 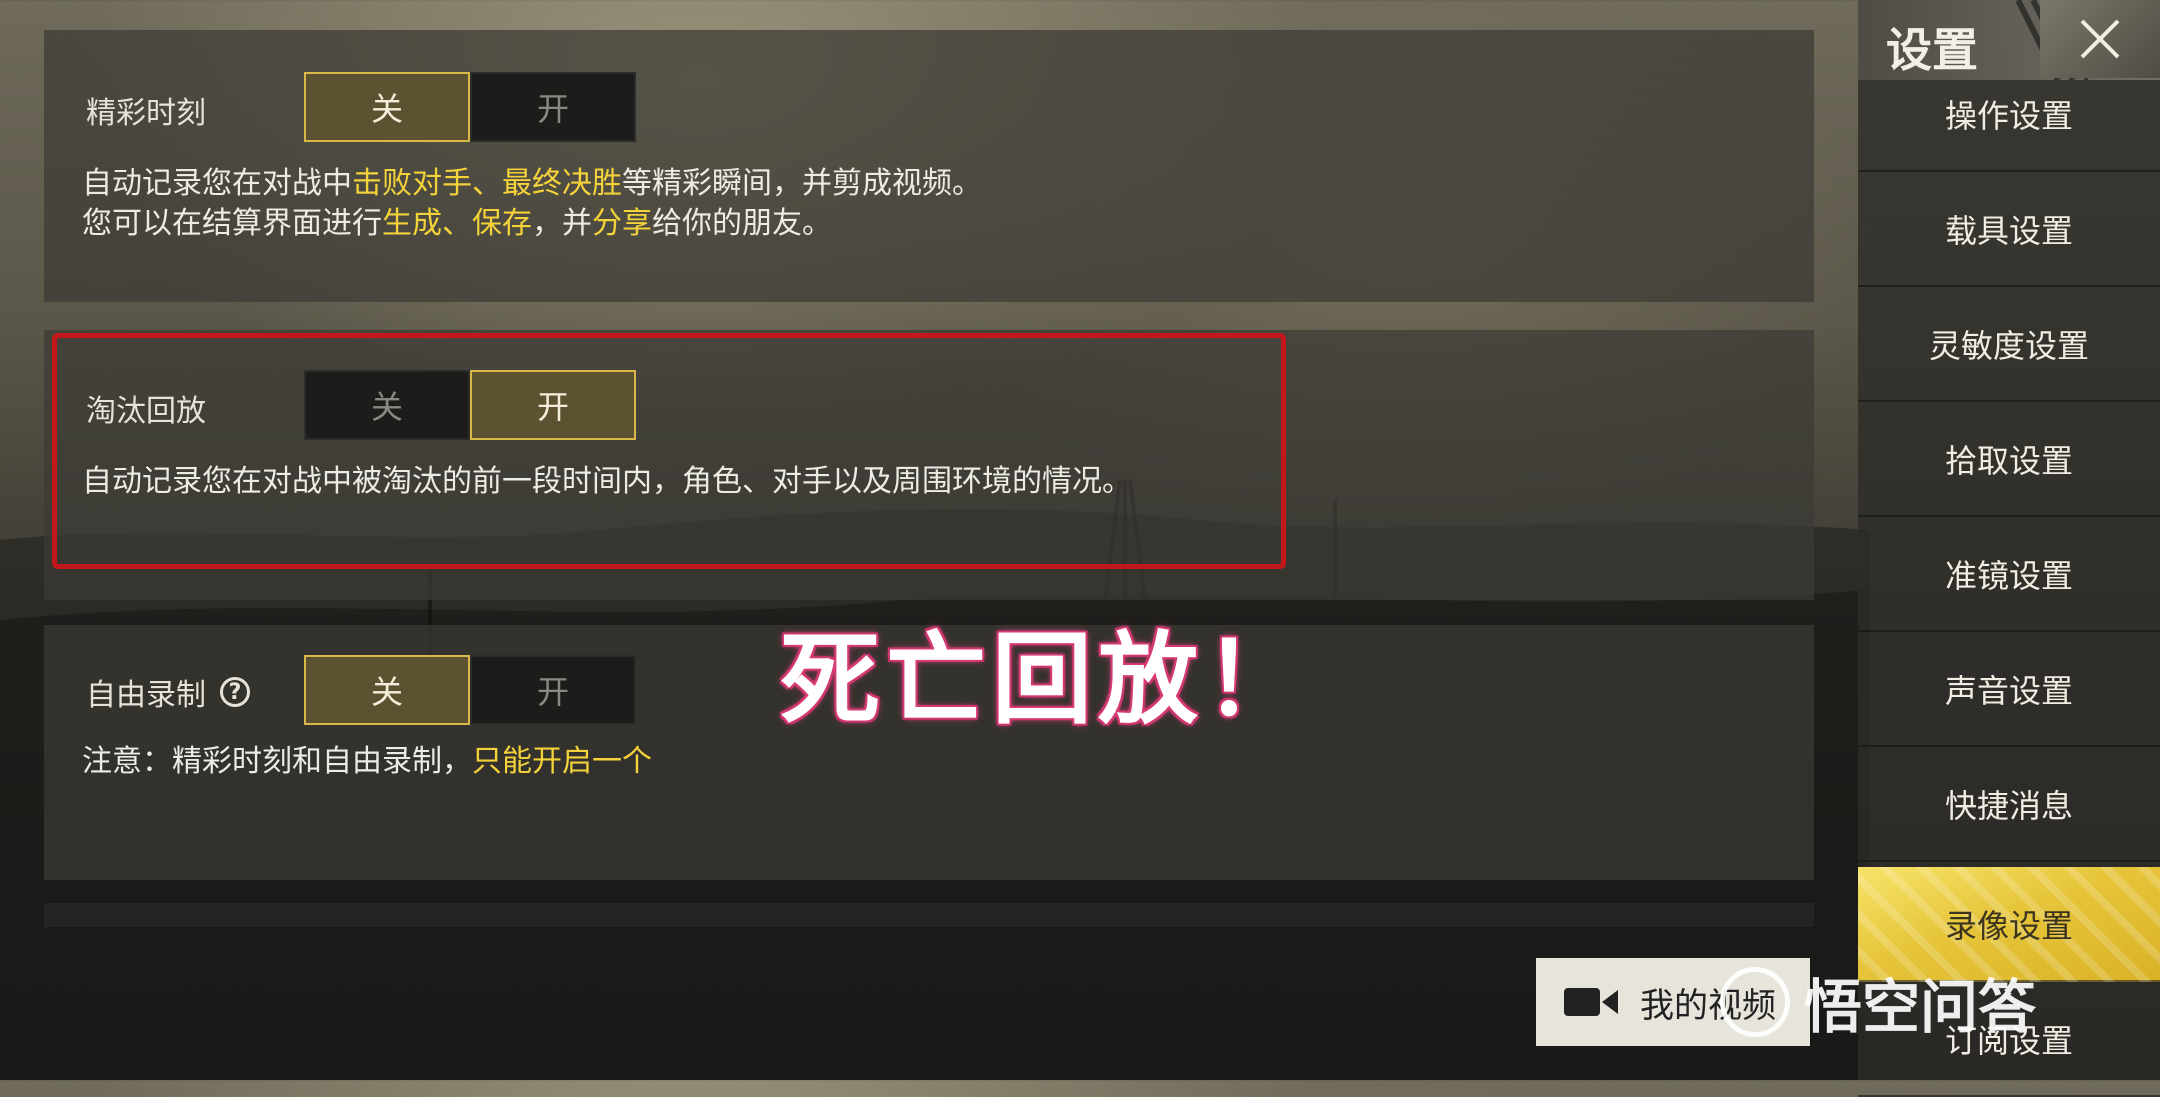 I want to click on desc-text: 您可以在结算界面进行, so click(x=232, y=223).